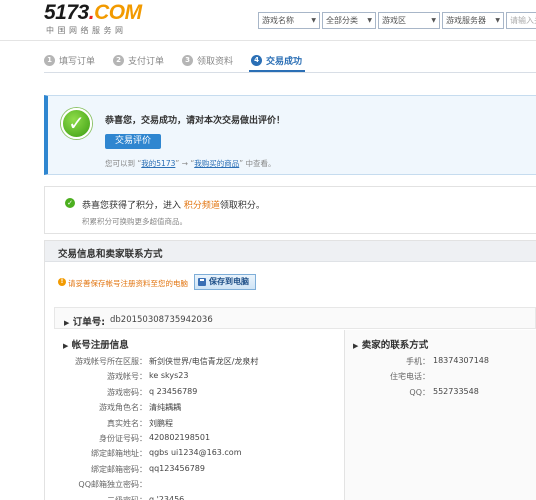  What do you see at coordinates (96, 345) in the screenshot?
I see `account-info-title: ▶ 帐号注册信息` at bounding box center [96, 345].